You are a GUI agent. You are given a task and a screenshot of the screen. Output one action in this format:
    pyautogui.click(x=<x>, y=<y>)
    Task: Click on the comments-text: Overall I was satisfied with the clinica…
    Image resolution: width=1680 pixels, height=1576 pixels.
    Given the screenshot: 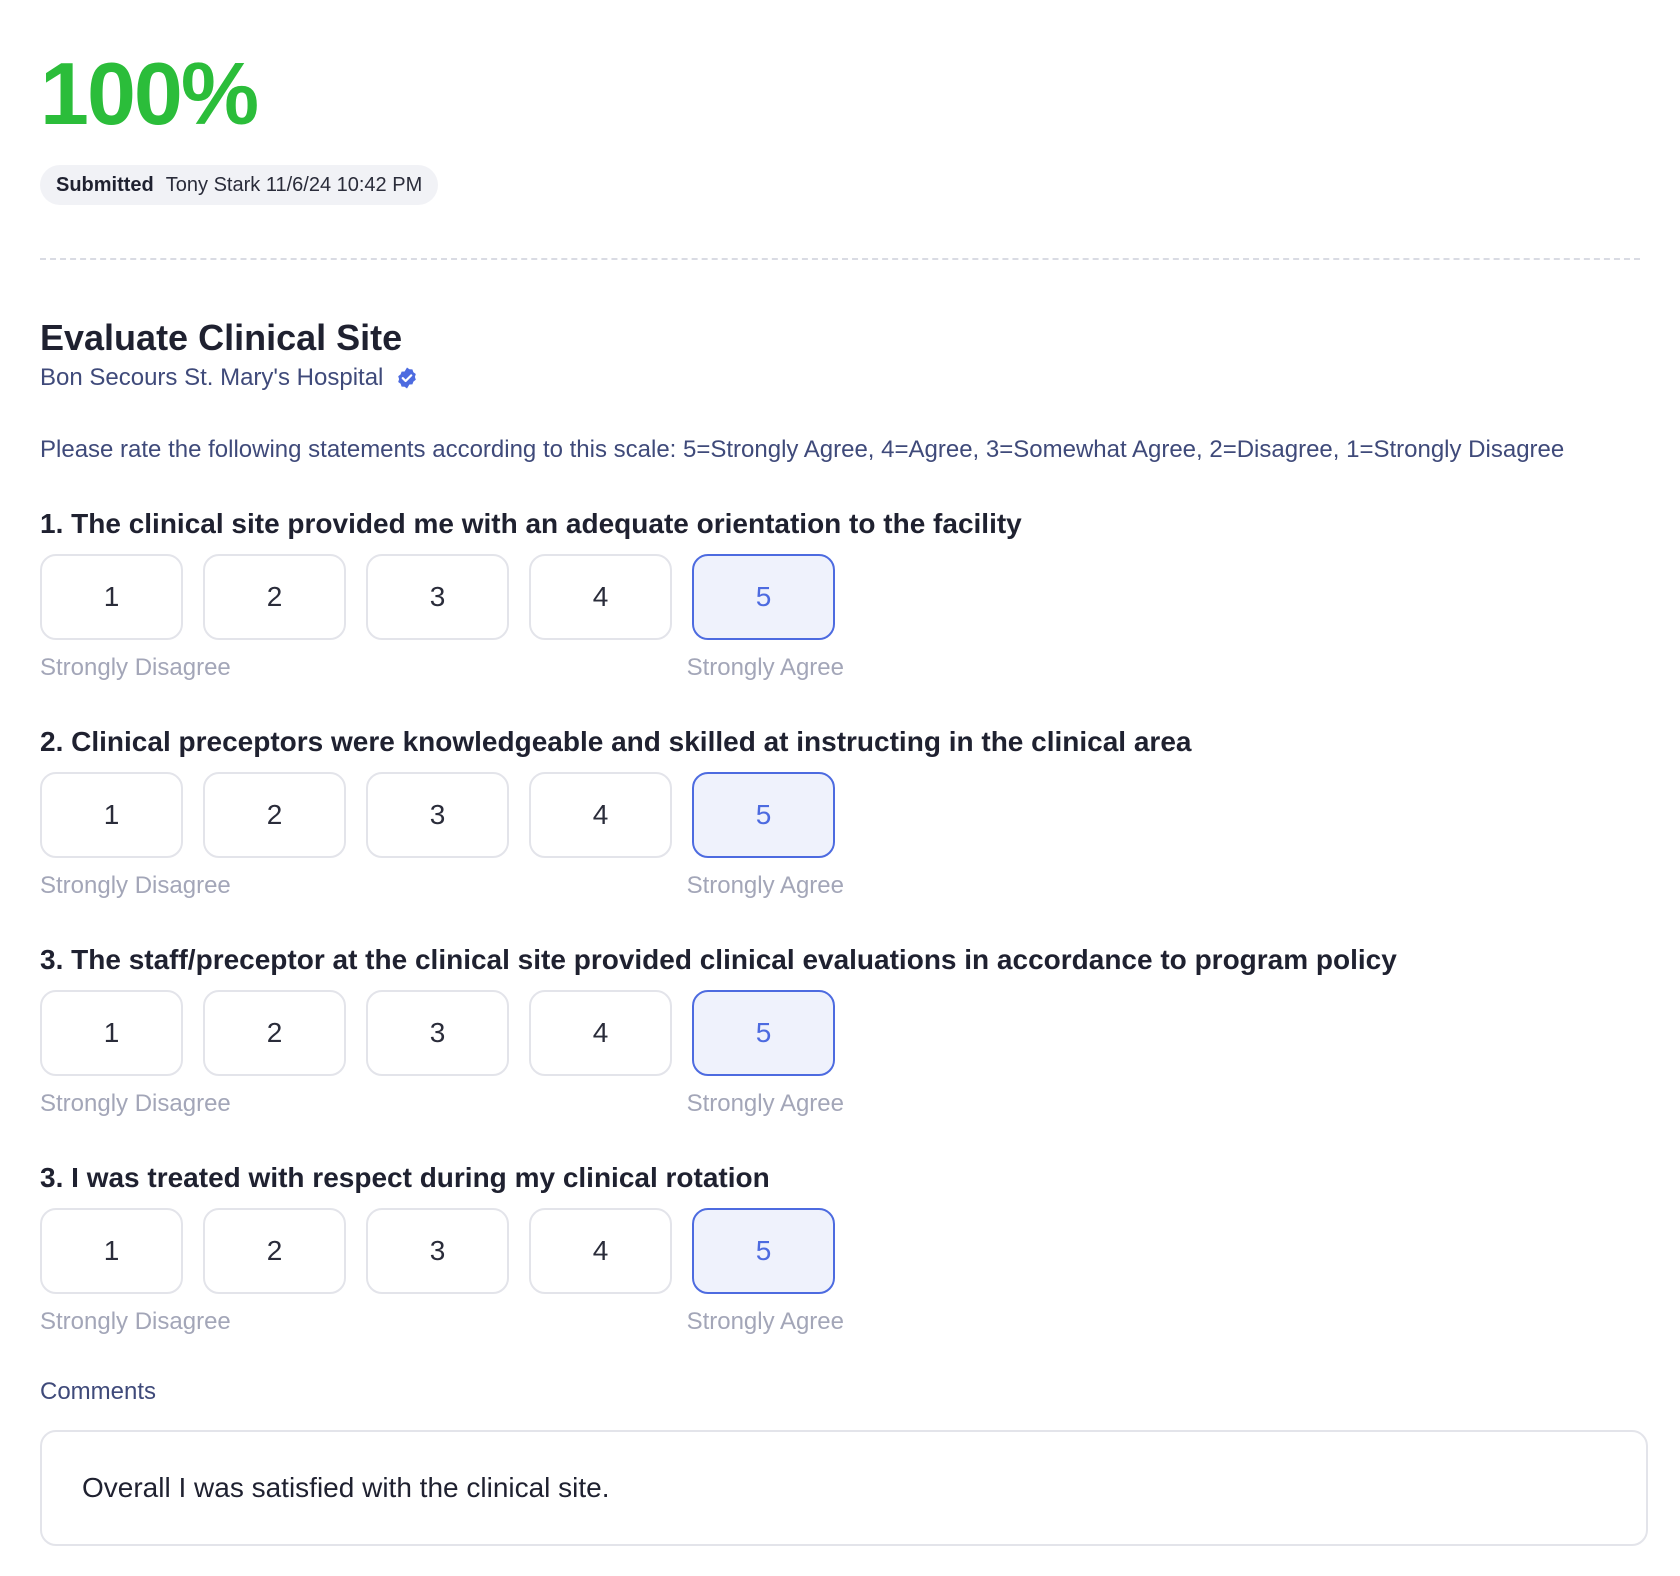 What is the action you would take?
    pyautogui.click(x=346, y=1487)
    